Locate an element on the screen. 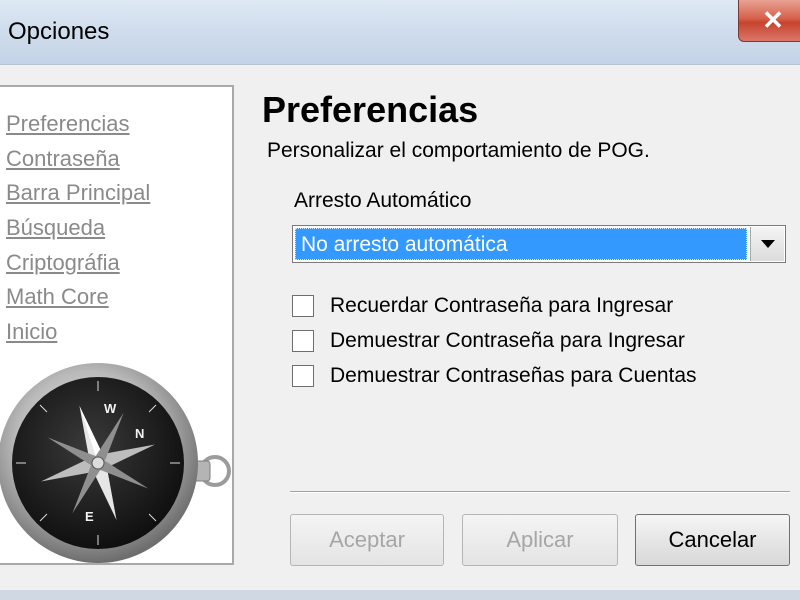 This screenshot has height=600, width=800. close-icon: ✕ is located at coordinates (773, 20).